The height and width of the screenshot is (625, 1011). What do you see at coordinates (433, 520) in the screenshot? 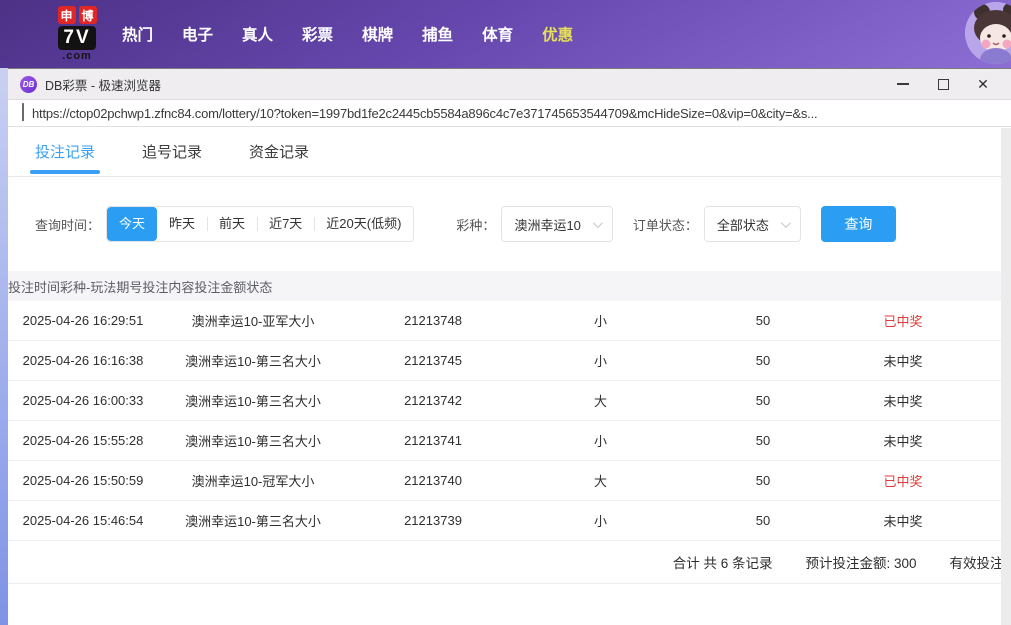
I see `cell-issue: 21213739` at bounding box center [433, 520].